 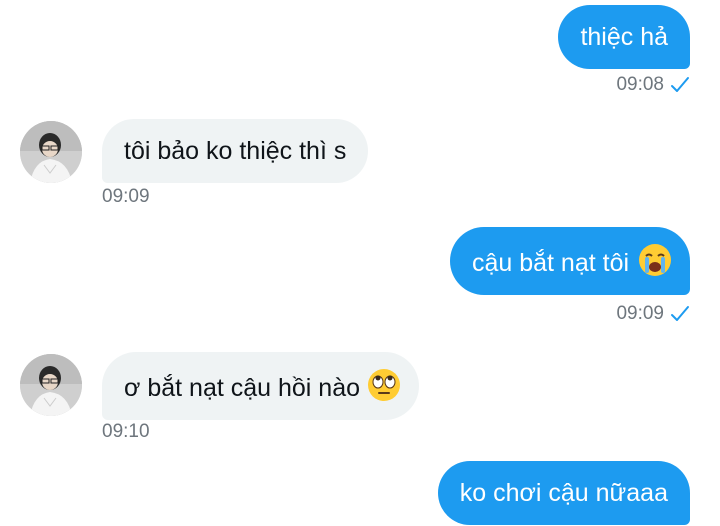 I want to click on incoming-message-bubble: tôi bảo ko thiệc thì s, so click(x=235, y=151).